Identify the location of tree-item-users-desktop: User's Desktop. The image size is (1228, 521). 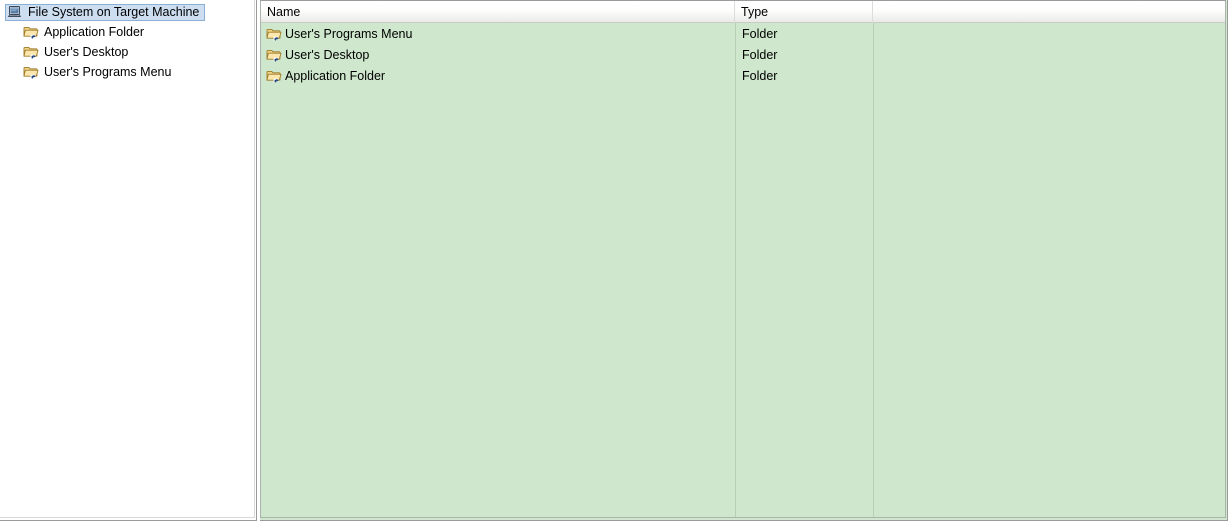
(127, 52).